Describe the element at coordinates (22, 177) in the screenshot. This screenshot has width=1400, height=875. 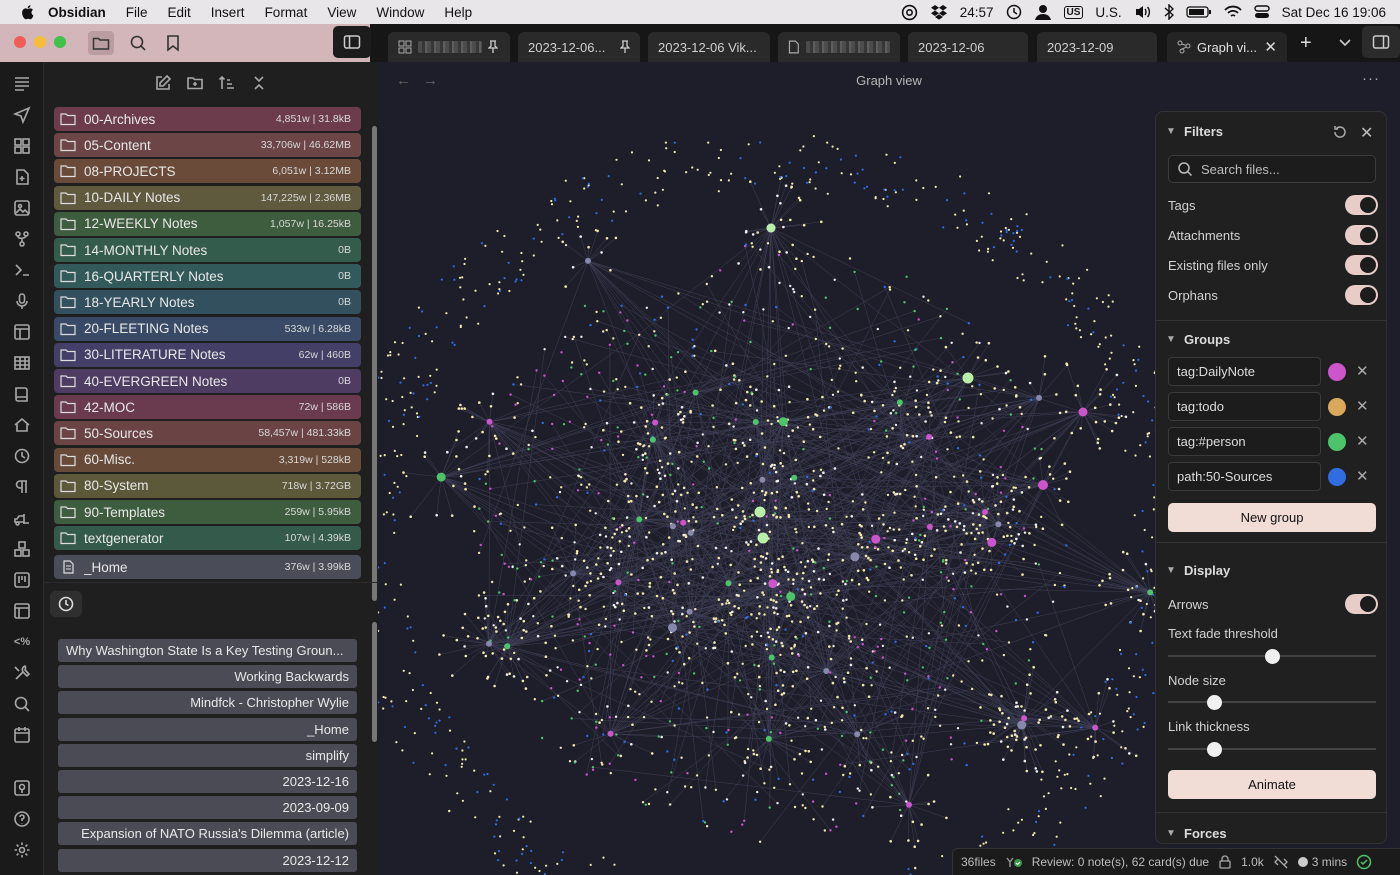
I see `daily-note-button` at that location.